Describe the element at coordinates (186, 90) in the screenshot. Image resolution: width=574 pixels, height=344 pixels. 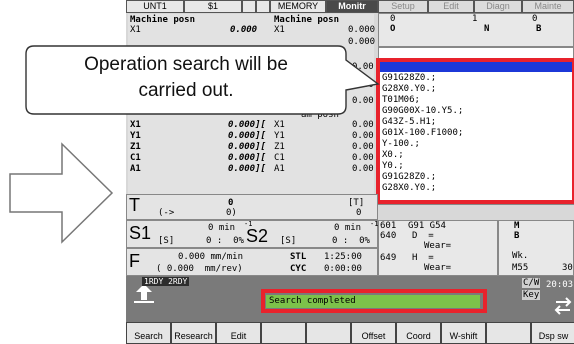
I see `callout-line-2: carried out.` at that location.